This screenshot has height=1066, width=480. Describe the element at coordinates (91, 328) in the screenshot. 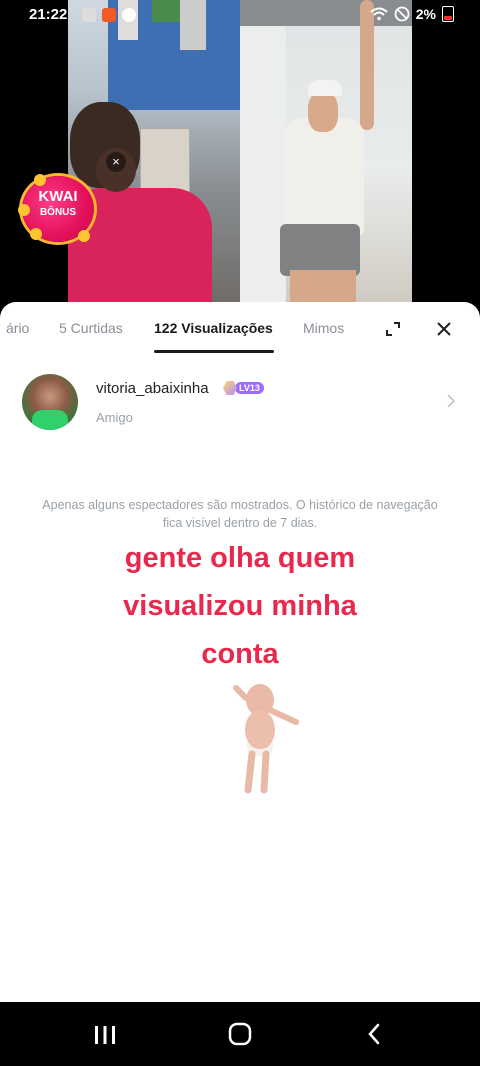

I see `tab-likes: 5 Curtidas` at that location.